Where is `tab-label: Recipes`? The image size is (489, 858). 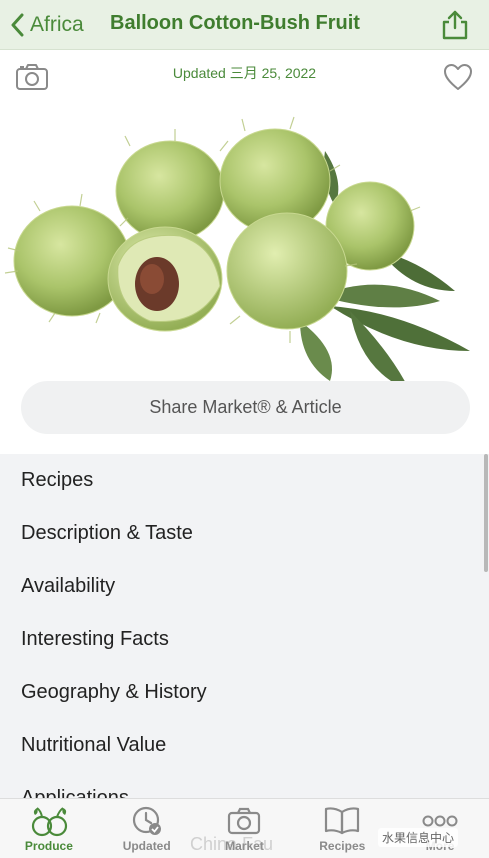 tab-label: Recipes is located at coordinates (342, 846).